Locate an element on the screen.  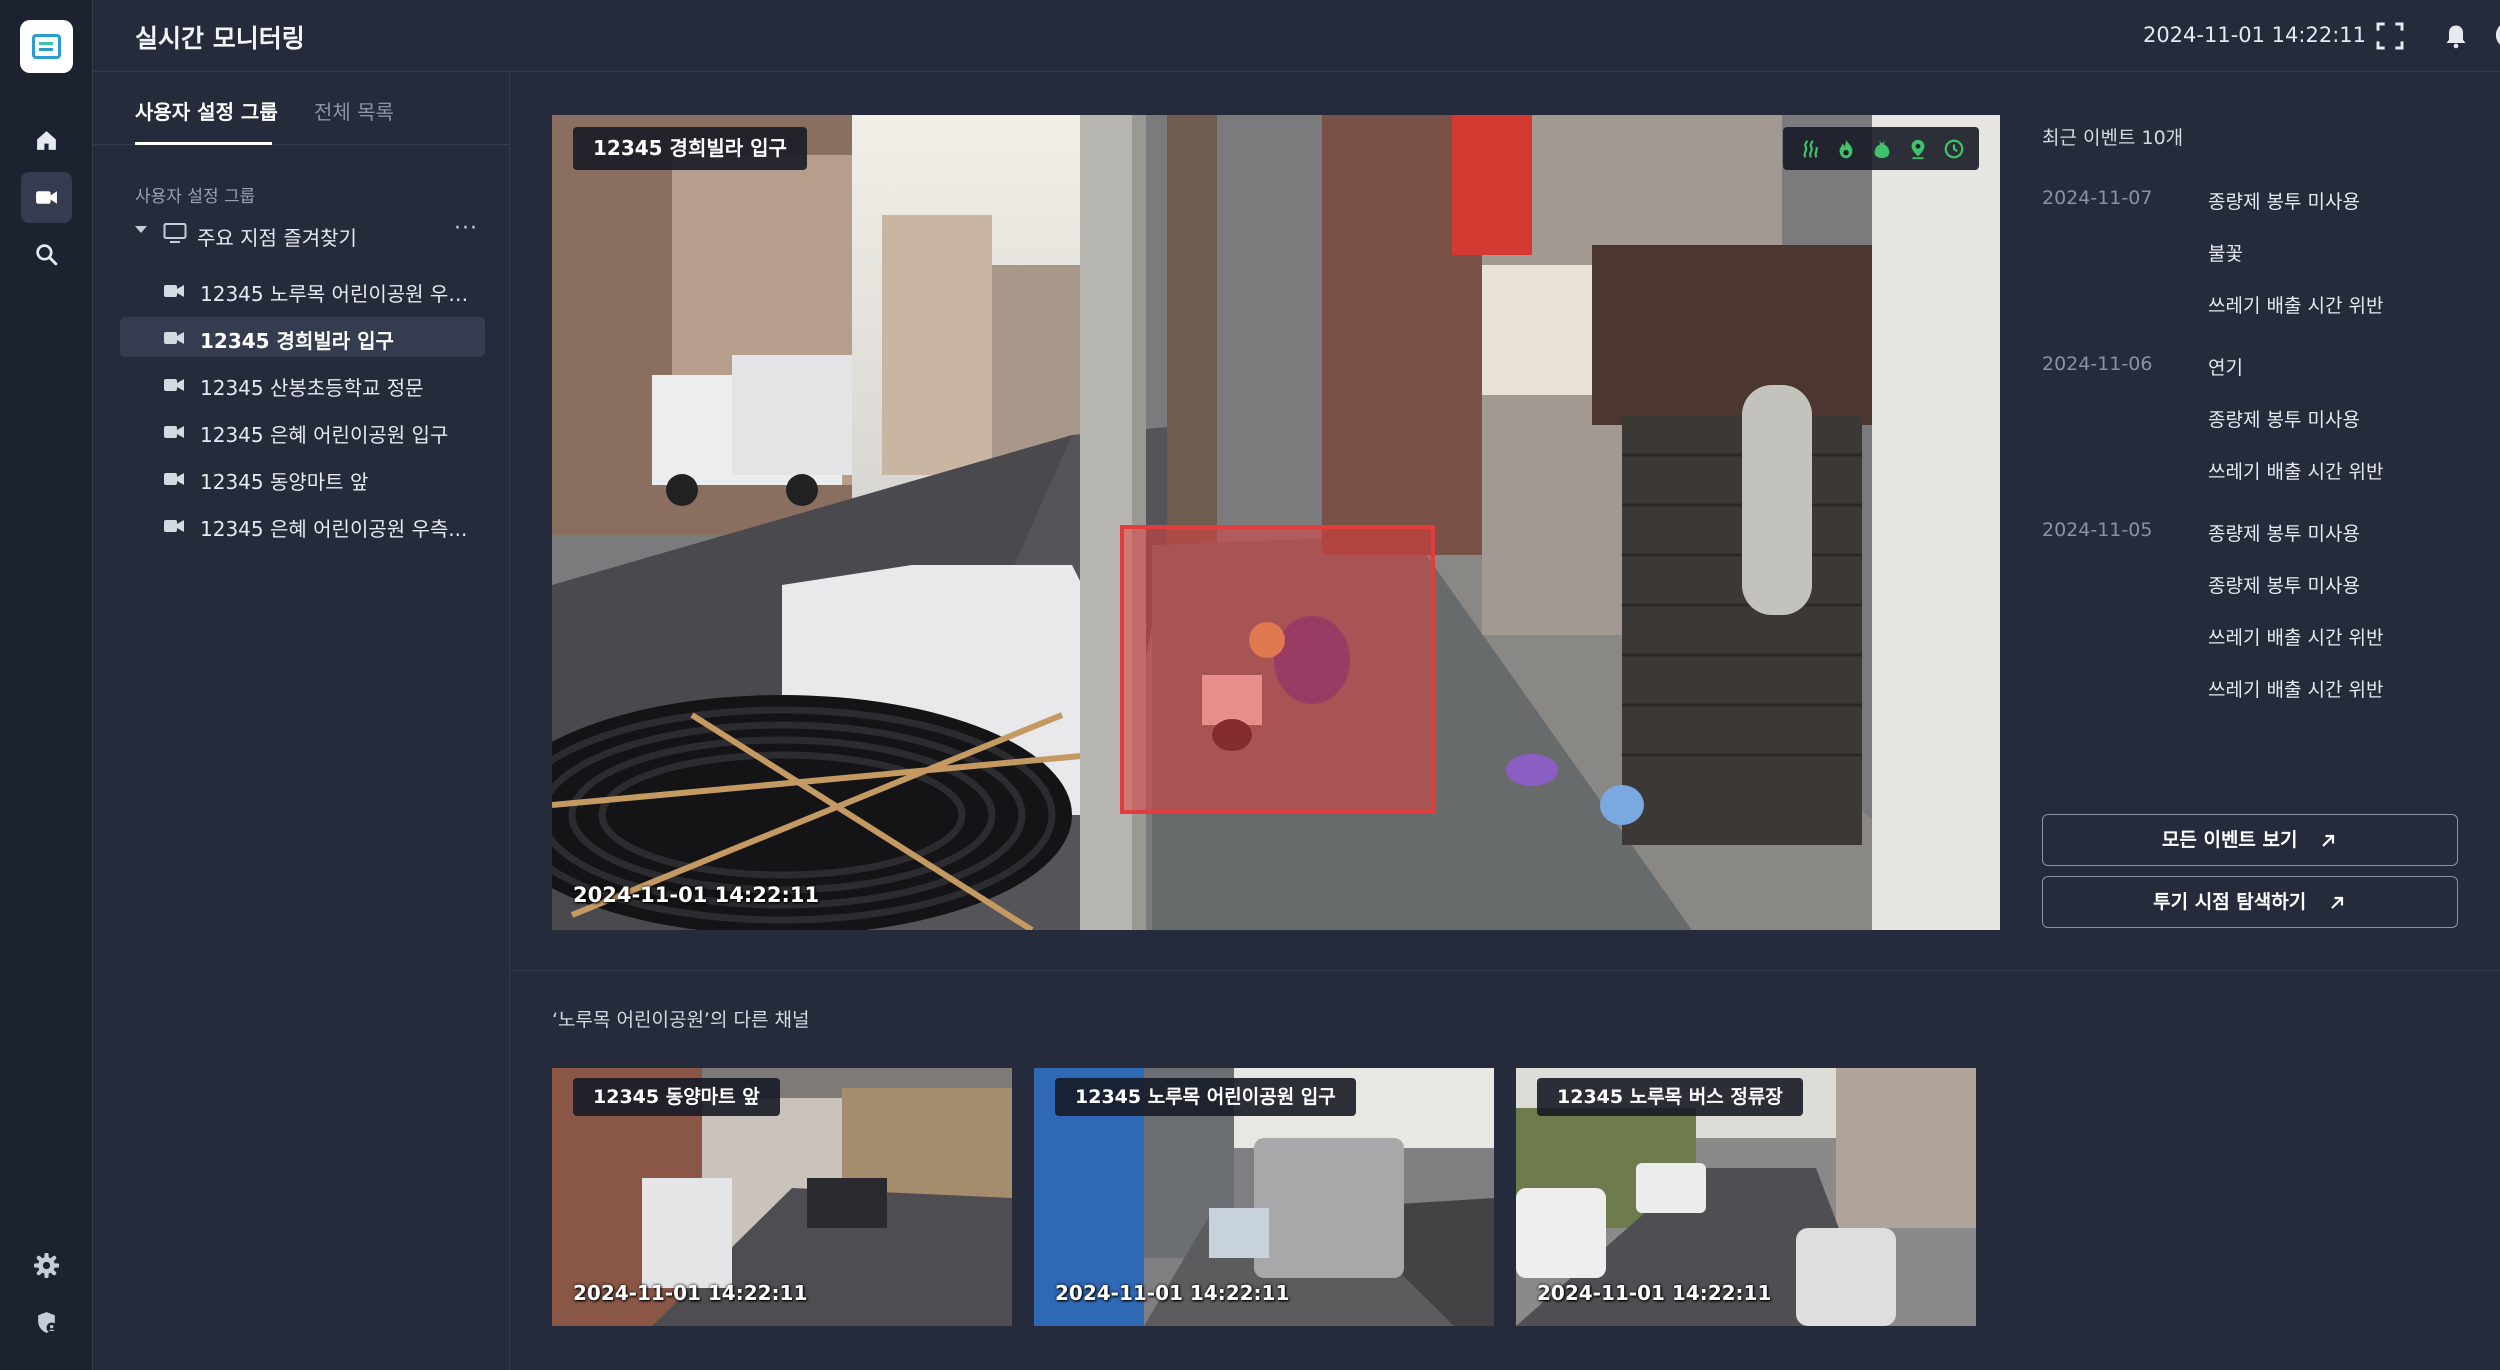
channel-thumbnail: 12345 노루목 버스 정류장 2024-11-01 14:22:11 is located at coordinates (1746, 1197).